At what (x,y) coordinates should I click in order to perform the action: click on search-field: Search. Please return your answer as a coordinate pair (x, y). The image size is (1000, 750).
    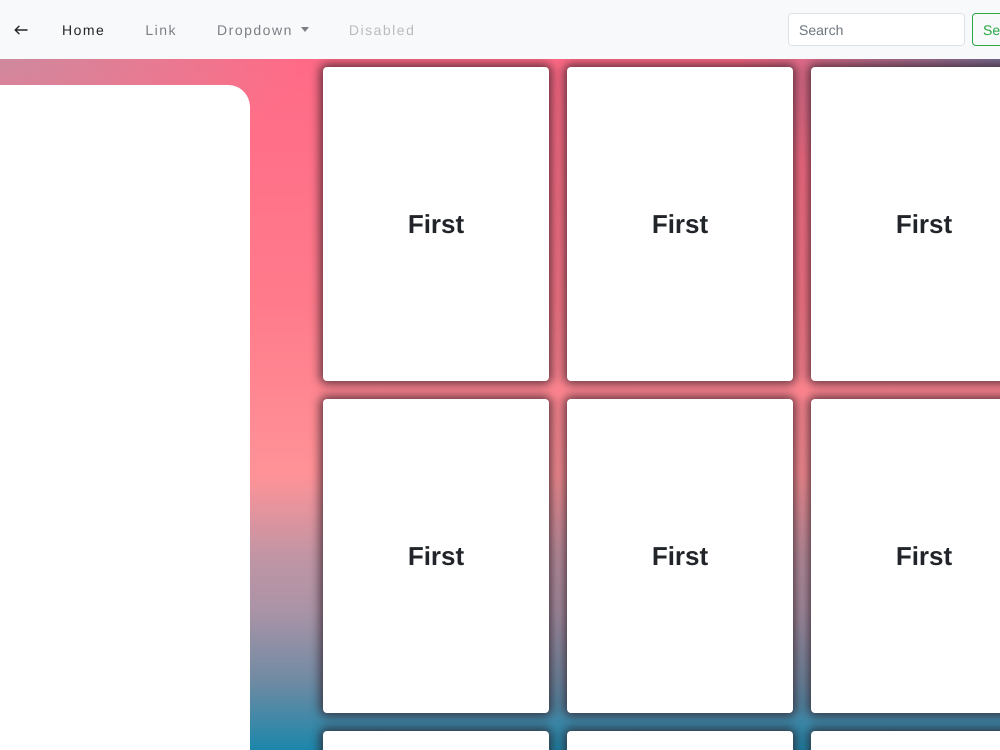
    Looking at the image, I should click on (876, 29).